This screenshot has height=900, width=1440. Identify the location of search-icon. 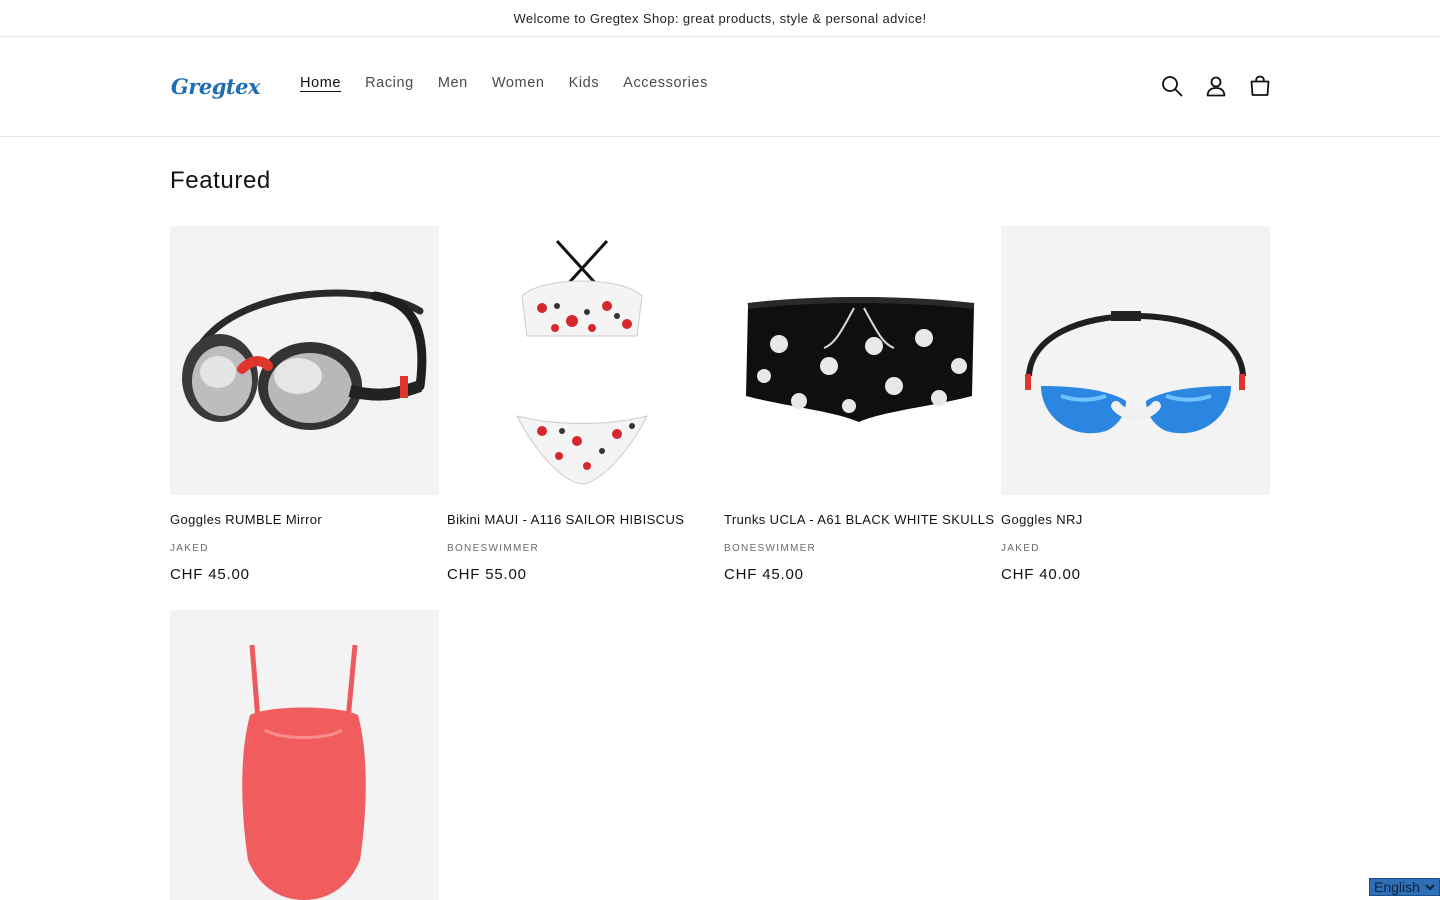
(1172, 86).